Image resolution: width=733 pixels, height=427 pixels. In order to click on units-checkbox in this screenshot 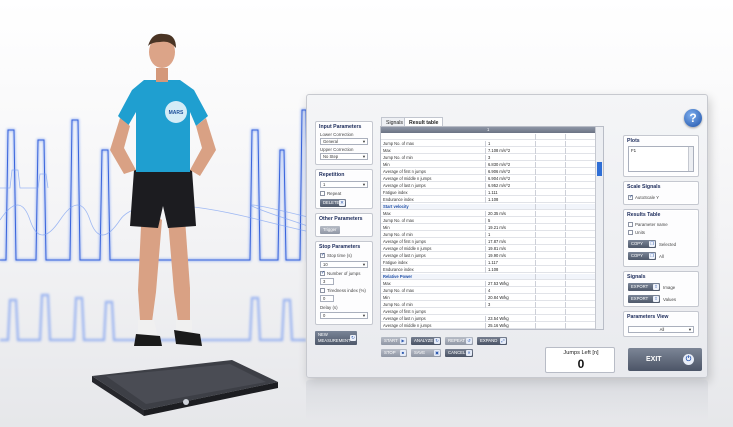, I will do `click(630, 232)`.